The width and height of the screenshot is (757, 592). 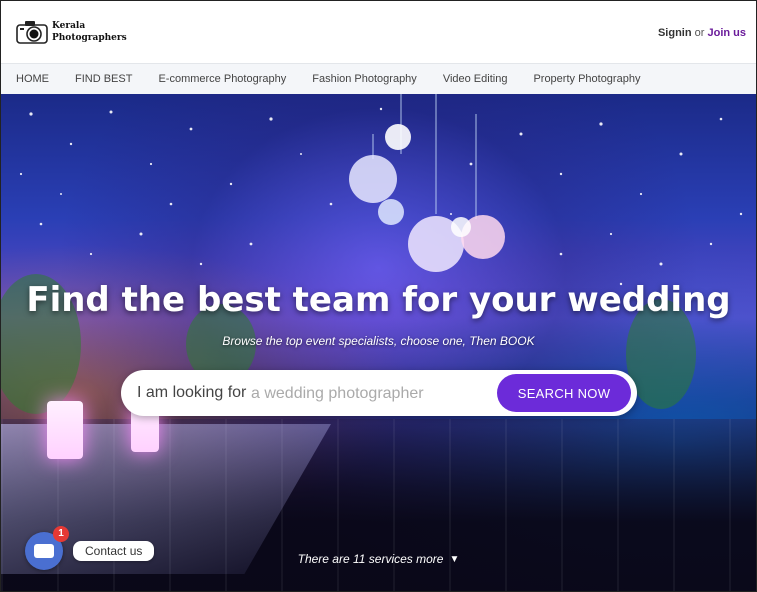 What do you see at coordinates (65, 430) in the screenshot?
I see `glowing-table-left` at bounding box center [65, 430].